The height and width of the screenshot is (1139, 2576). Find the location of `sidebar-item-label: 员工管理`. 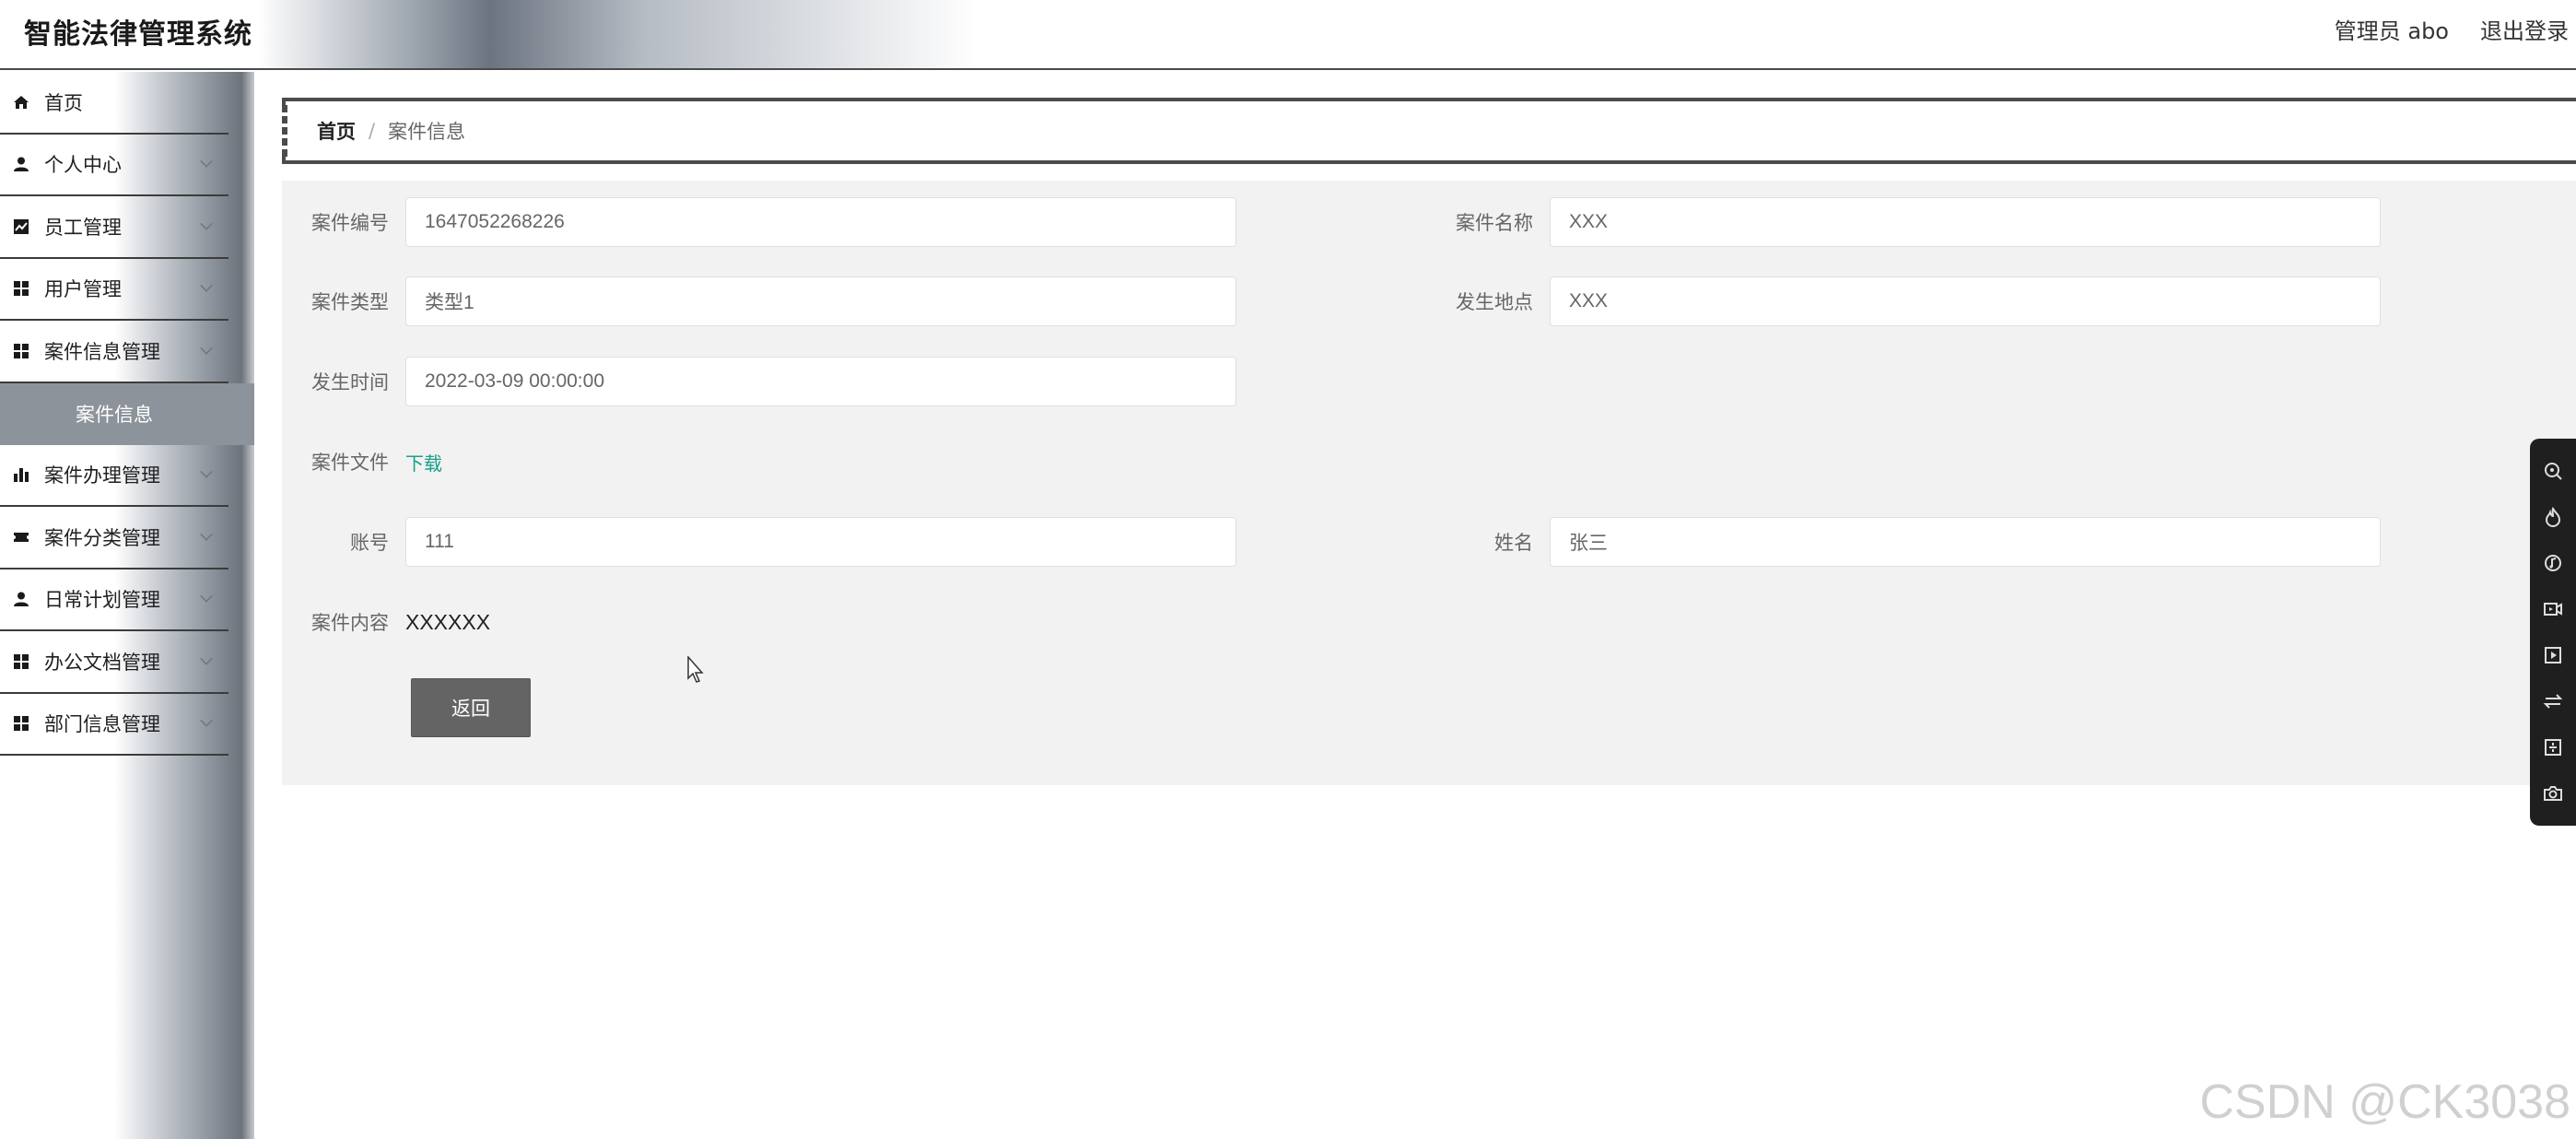

sidebar-item-label: 员工管理 is located at coordinates (83, 227).